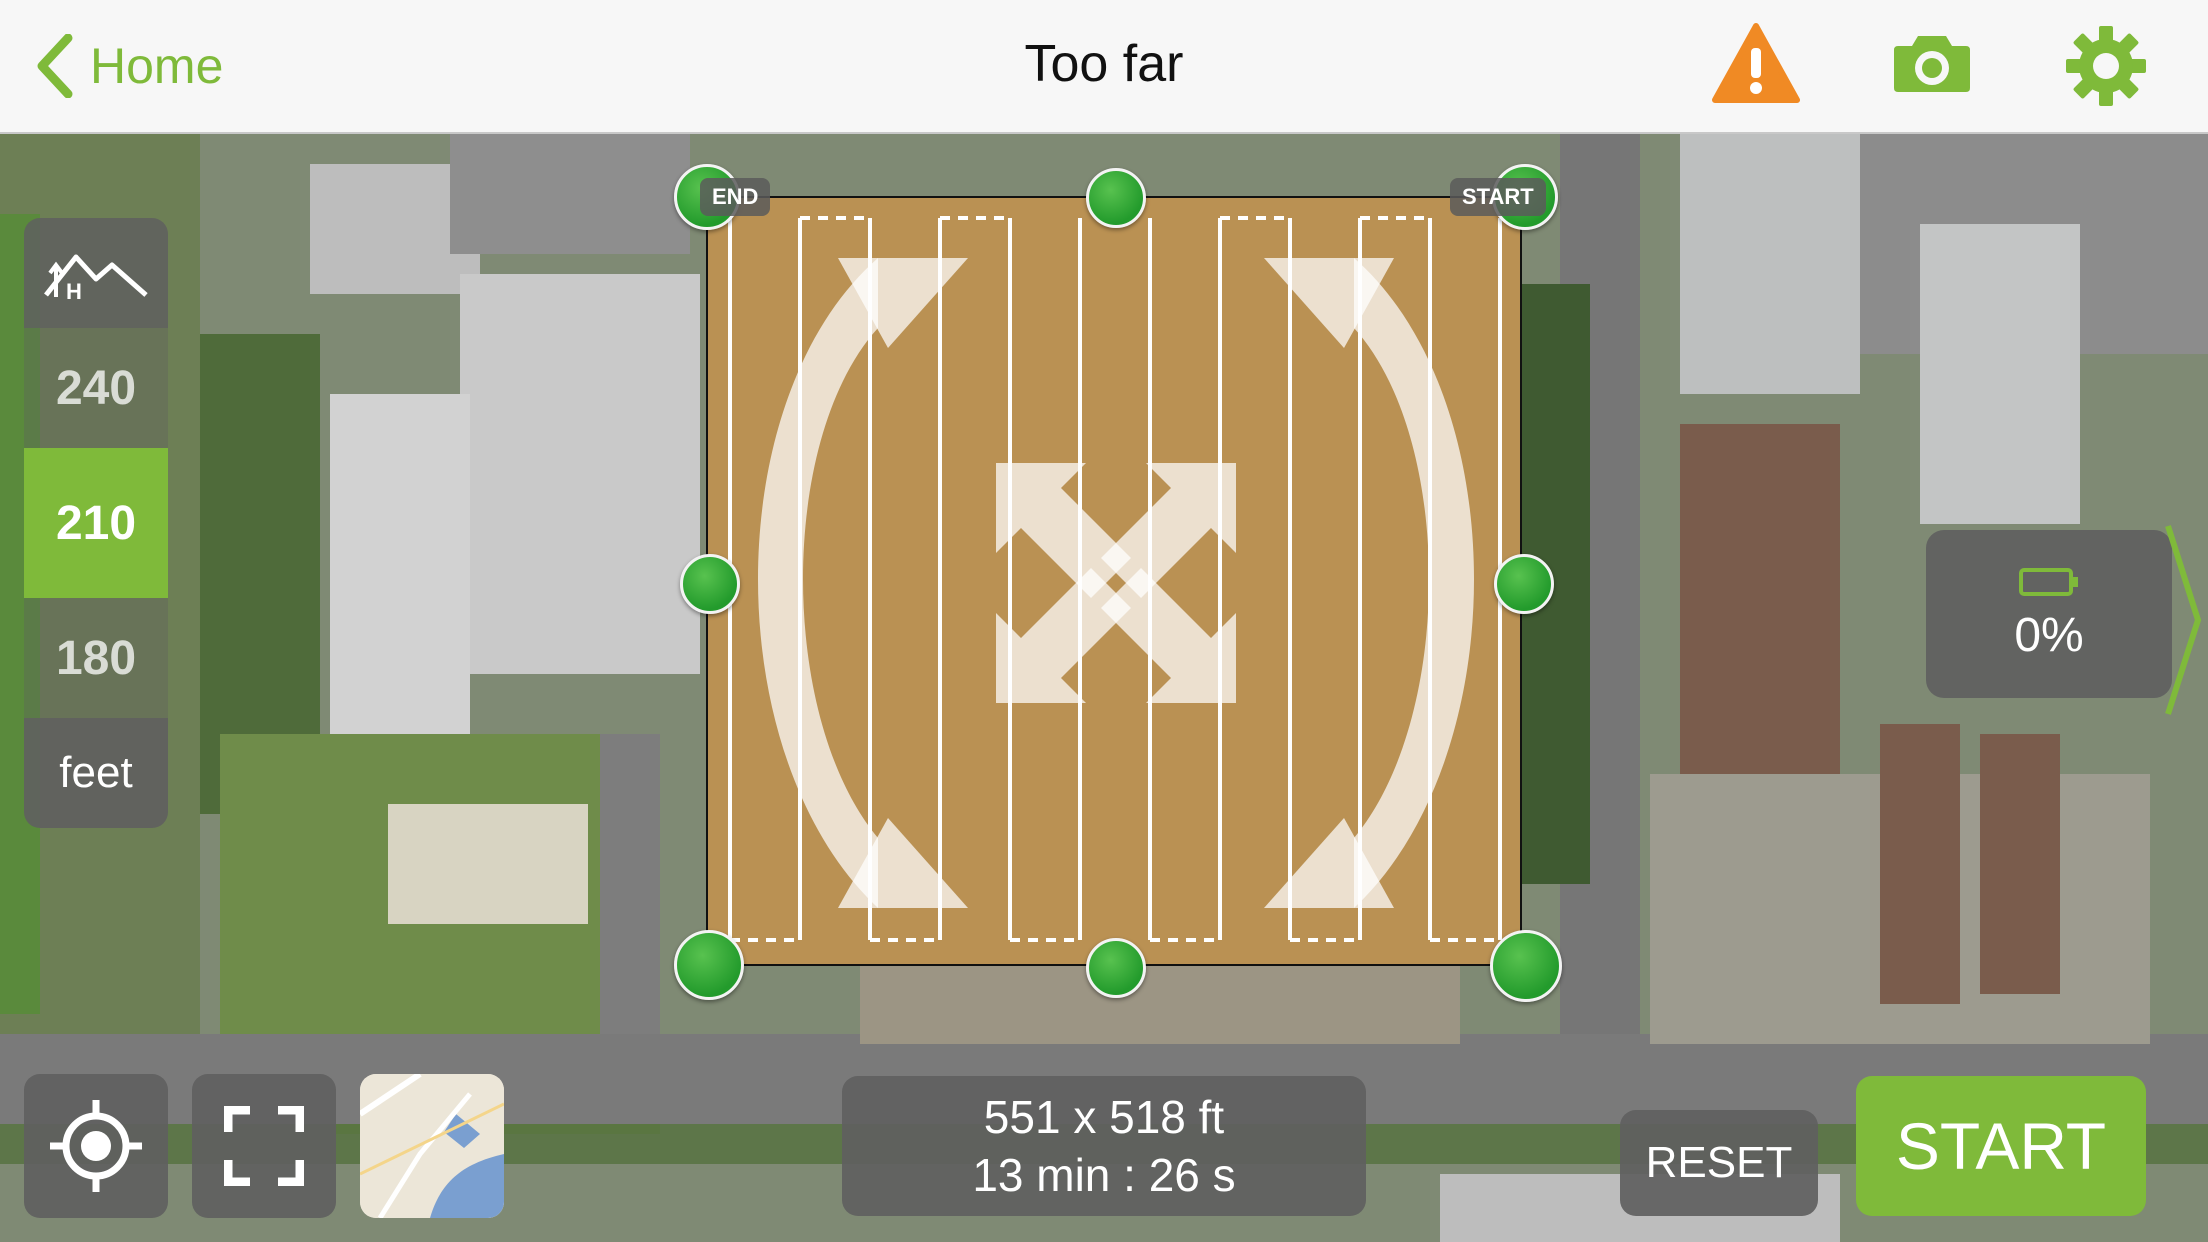  I want to click on altitude-option-240: 240, so click(96, 388).